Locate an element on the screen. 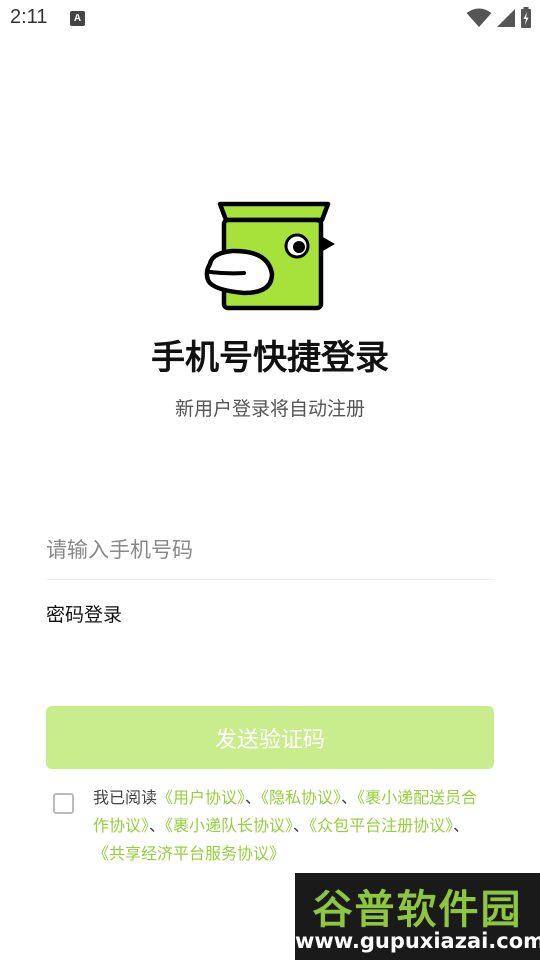 This screenshot has width=540, height=960. team-leader-agreement-link: 《裹小递队长协议》 is located at coordinates (229, 825).